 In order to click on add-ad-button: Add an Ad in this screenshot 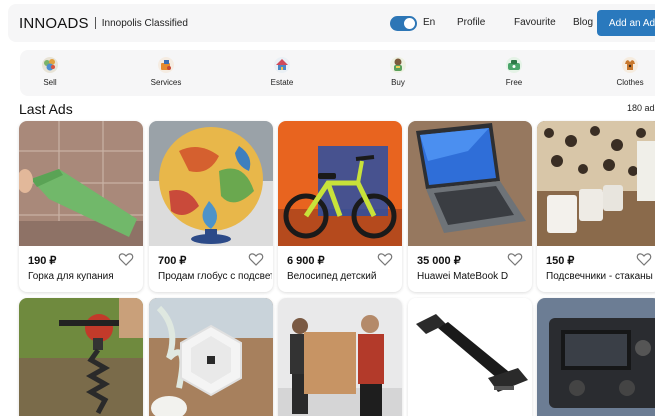, I will do `click(626, 23)`.